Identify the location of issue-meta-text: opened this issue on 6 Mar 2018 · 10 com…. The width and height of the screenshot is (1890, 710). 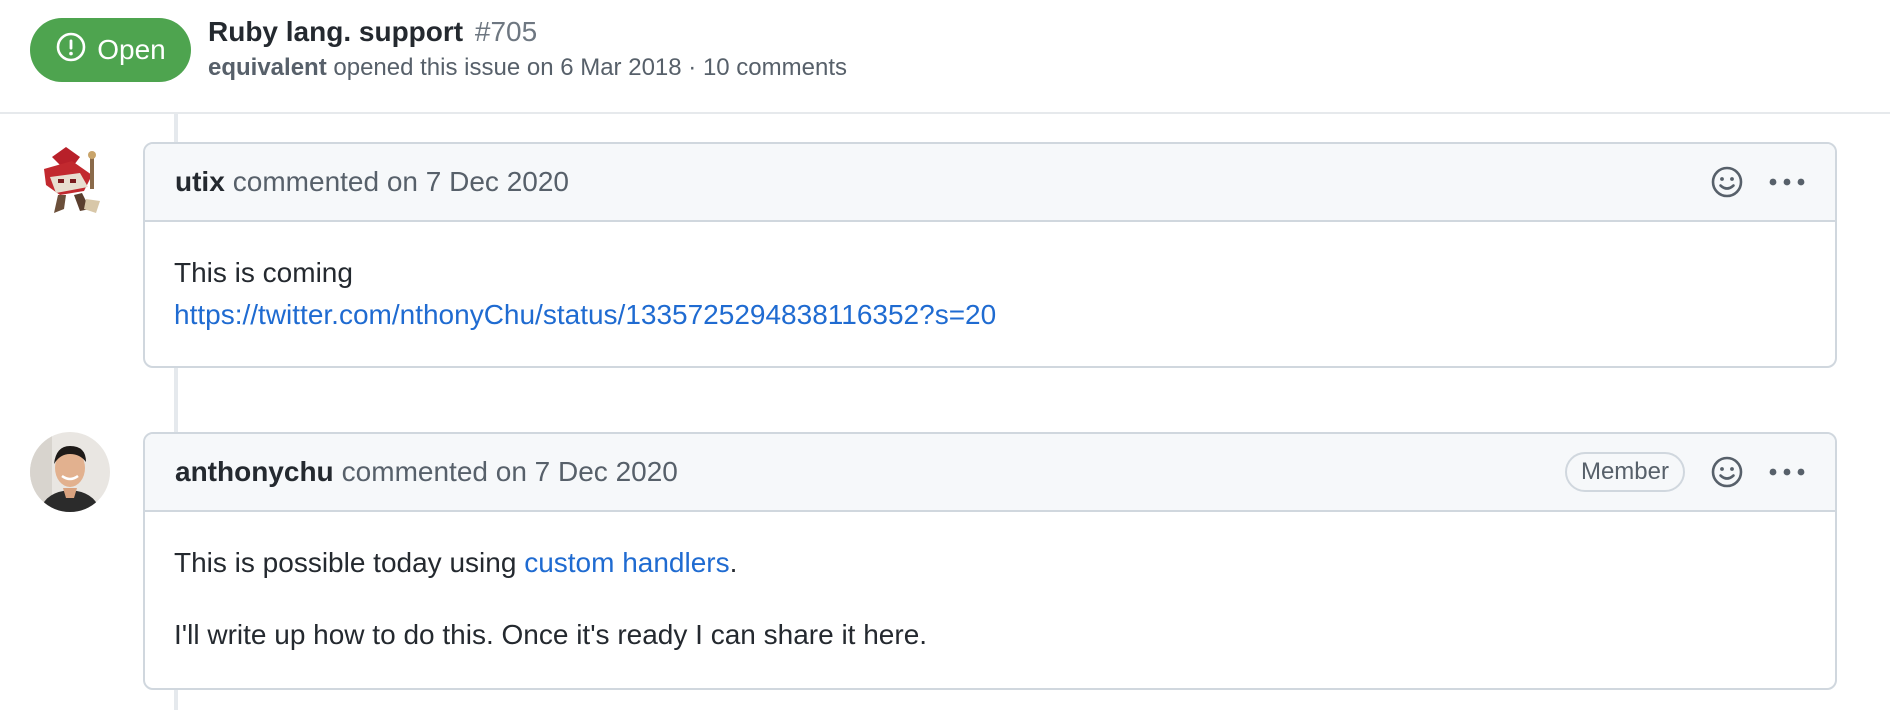
(590, 67).